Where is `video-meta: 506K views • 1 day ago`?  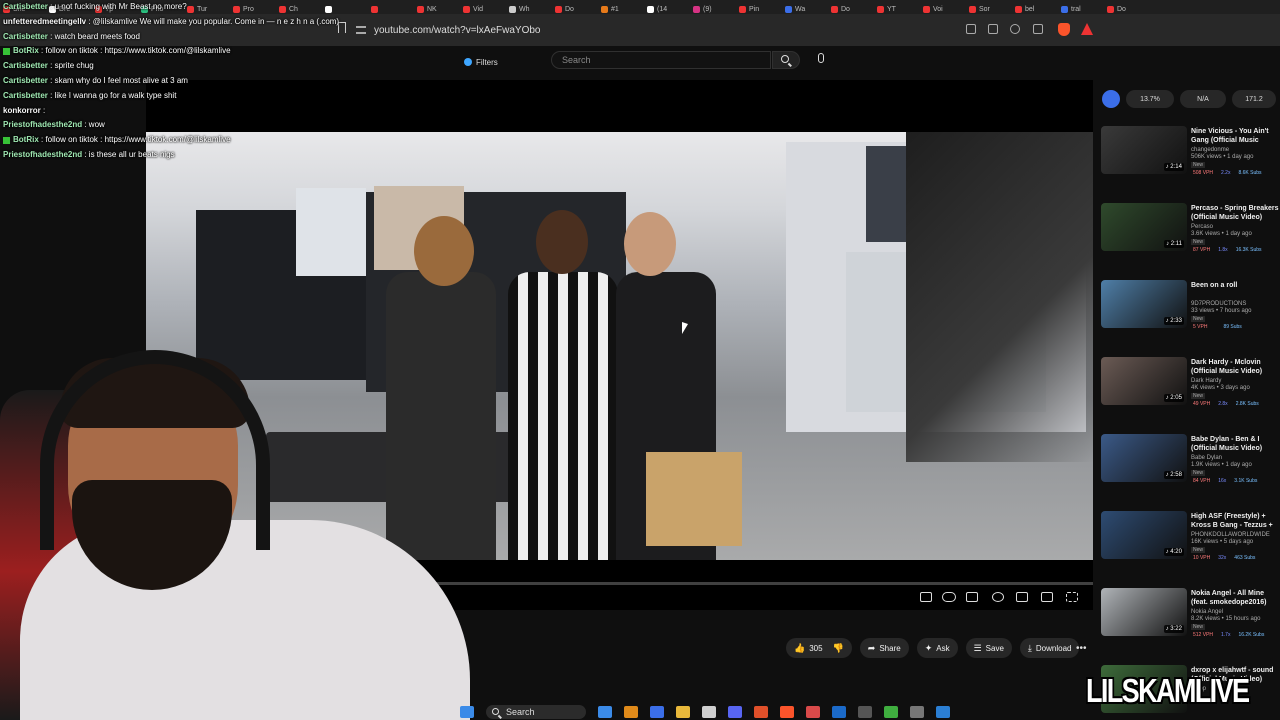
video-meta: 506K views • 1 day ago is located at coordinates (1222, 157).